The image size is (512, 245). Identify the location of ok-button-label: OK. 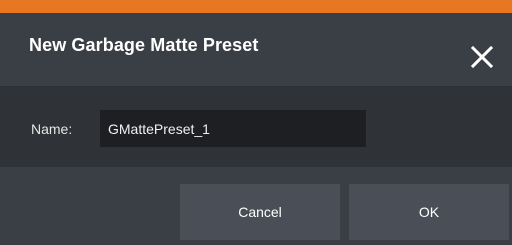
(429, 212).